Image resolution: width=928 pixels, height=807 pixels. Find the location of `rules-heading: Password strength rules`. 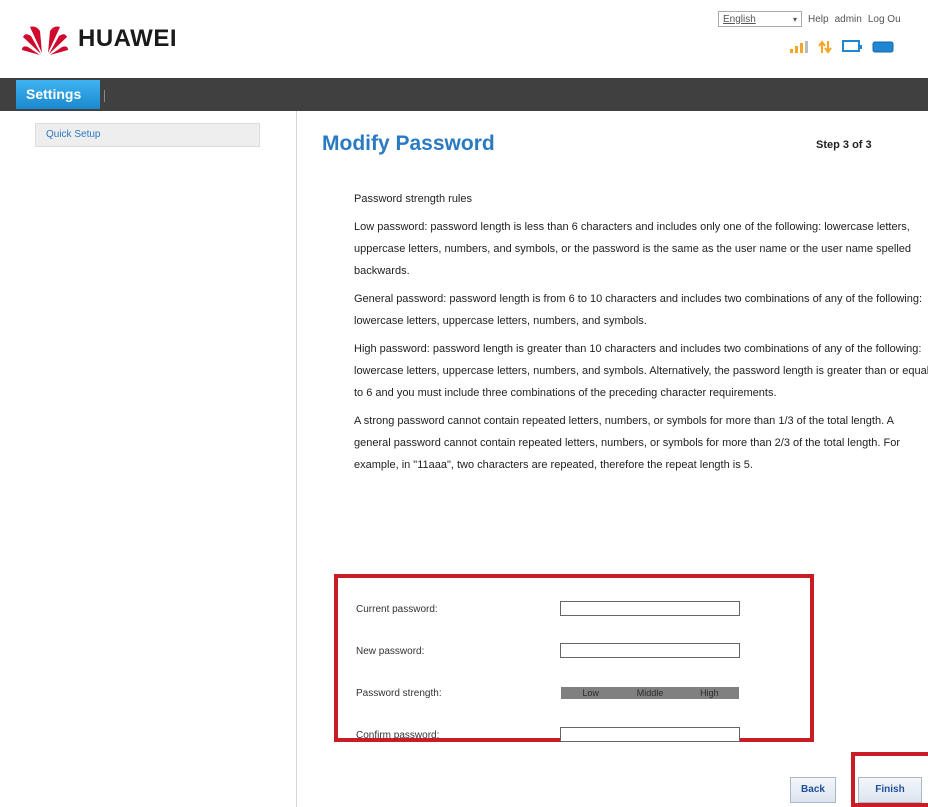

rules-heading: Password strength rules is located at coordinates (413, 199).